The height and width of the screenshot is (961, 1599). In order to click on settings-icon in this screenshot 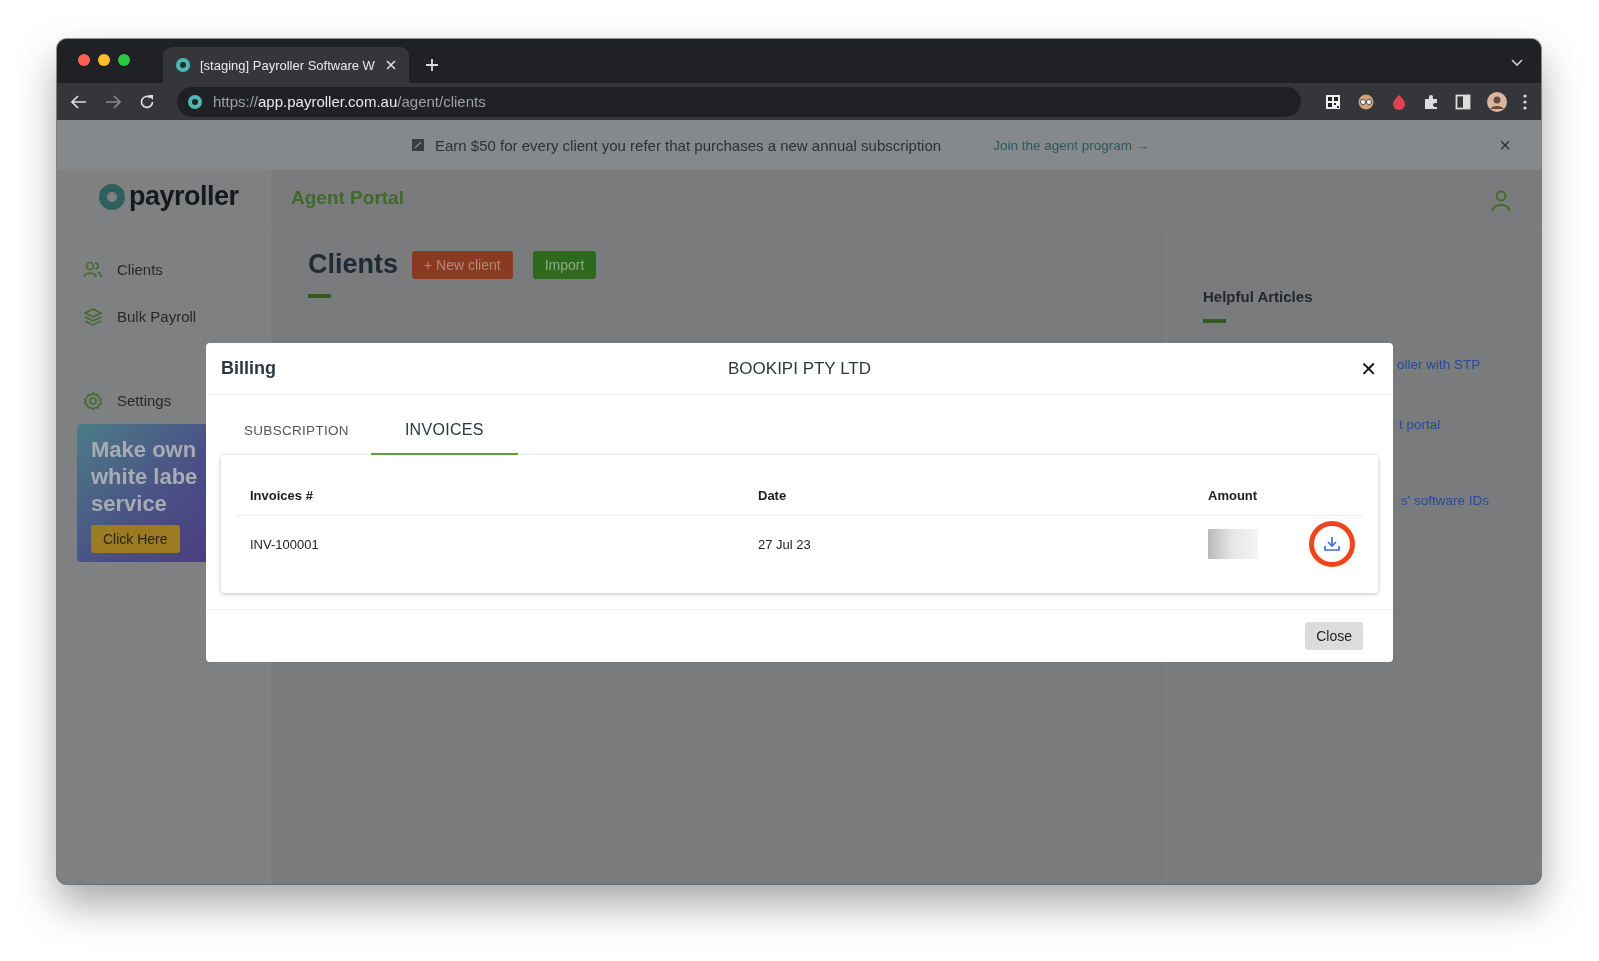, I will do `click(93, 400)`.